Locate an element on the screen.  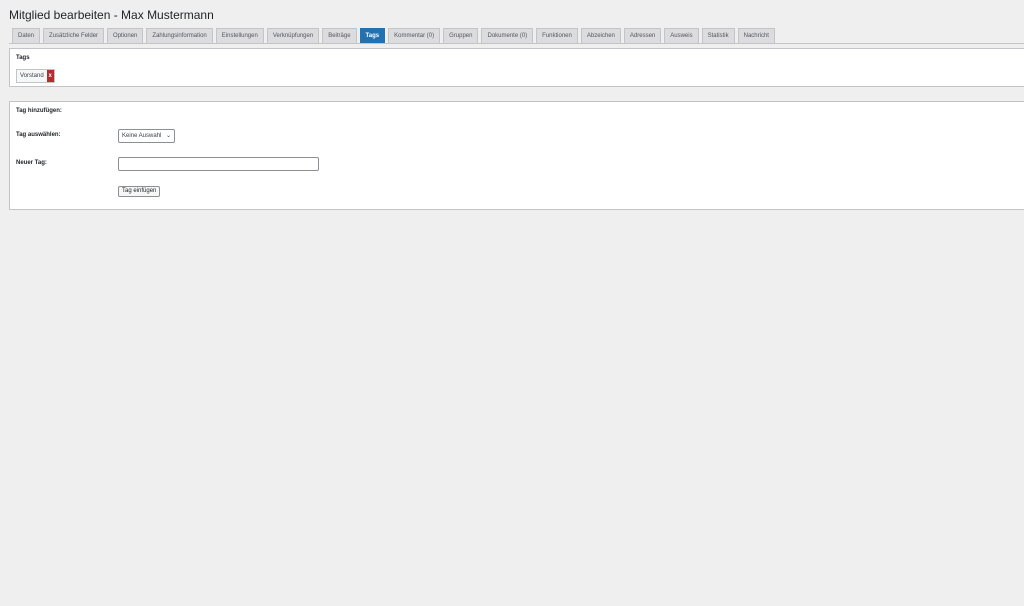
tab-verknuepfungen: Verknüpfungen is located at coordinates (293, 35).